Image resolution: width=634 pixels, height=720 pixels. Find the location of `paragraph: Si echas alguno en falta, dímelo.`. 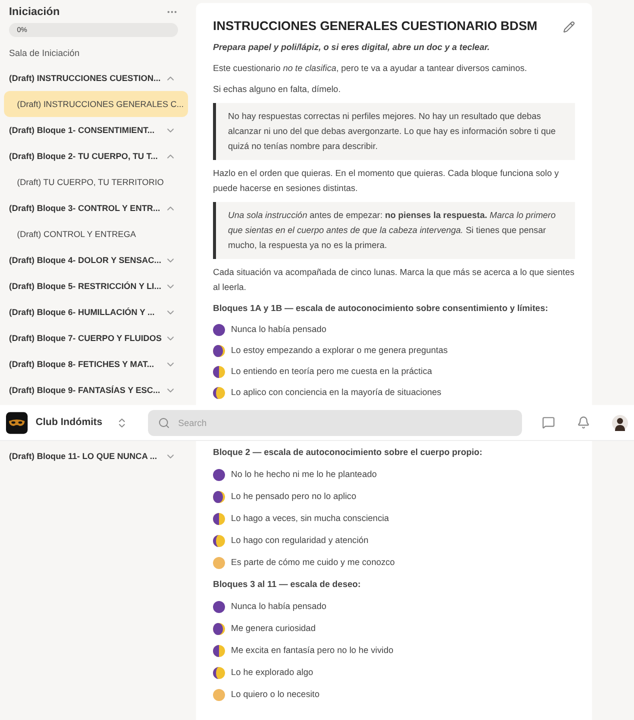

paragraph: Si echas alguno en falta, dímelo. is located at coordinates (277, 89).